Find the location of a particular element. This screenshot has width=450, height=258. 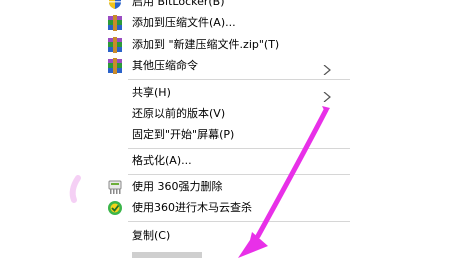

menu-item-360-shred: 使用 360强力删除 is located at coordinates (225, 187).